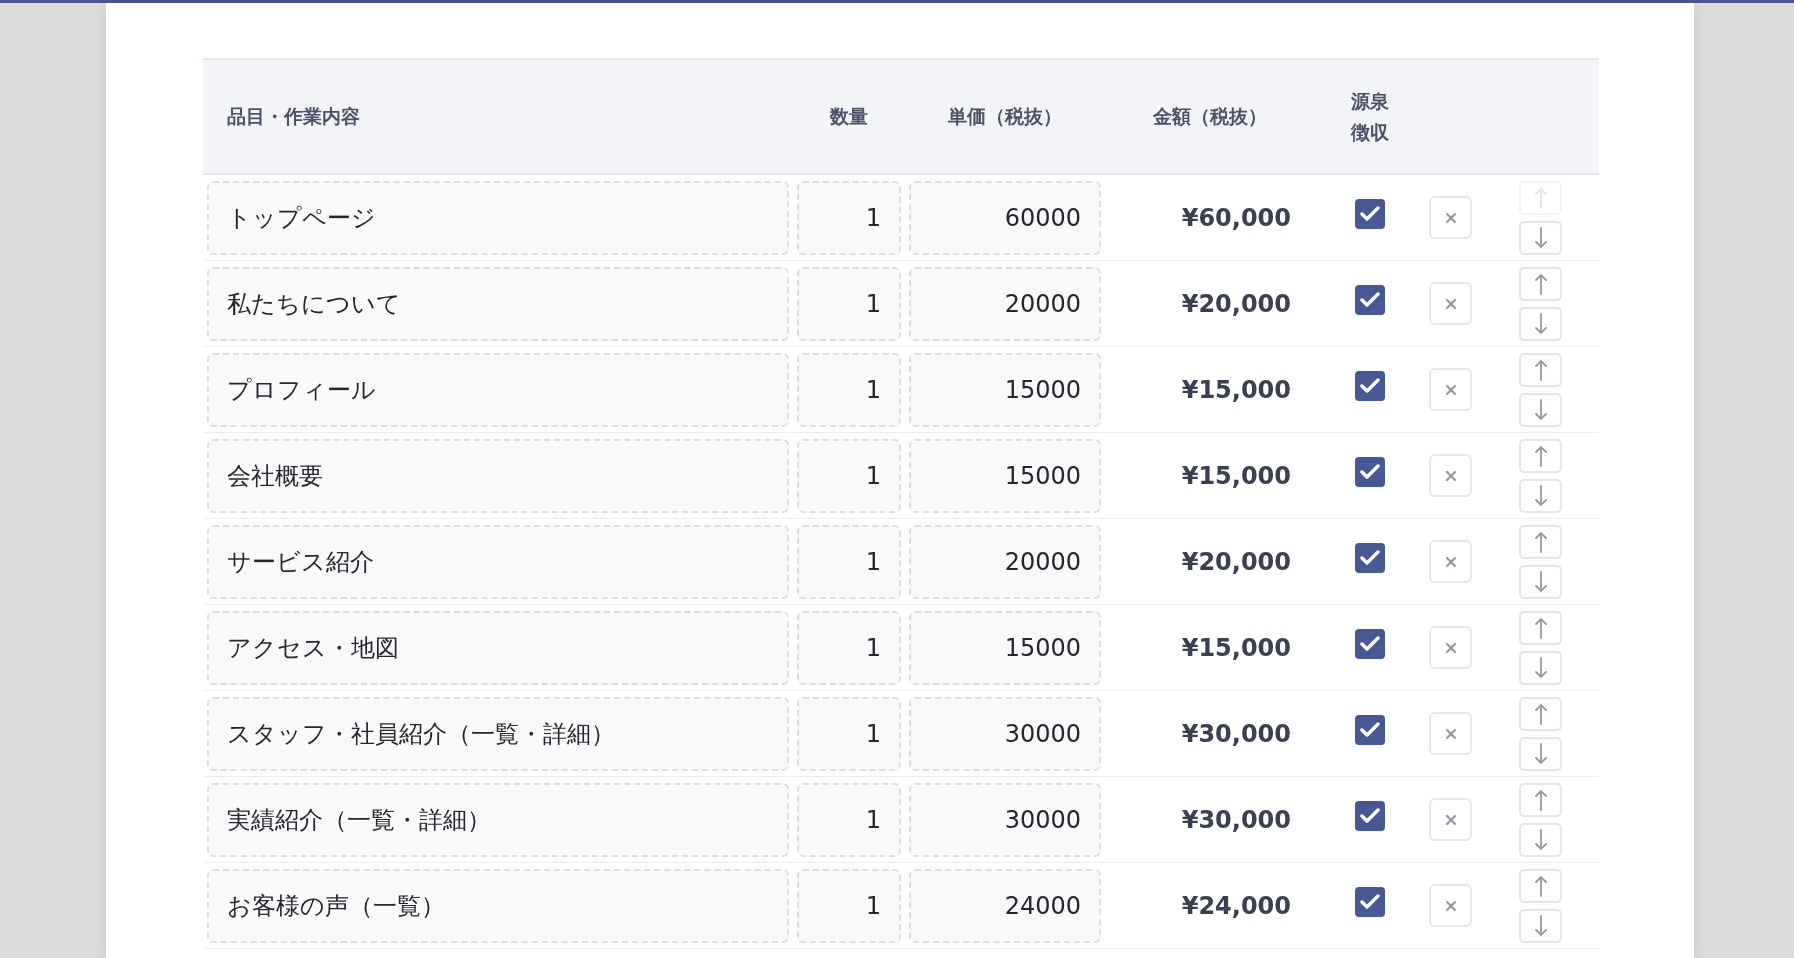 Image resolution: width=1794 pixels, height=958 pixels. What do you see at coordinates (498, 561) in the screenshot?
I see `item-field: サービス紹介` at bounding box center [498, 561].